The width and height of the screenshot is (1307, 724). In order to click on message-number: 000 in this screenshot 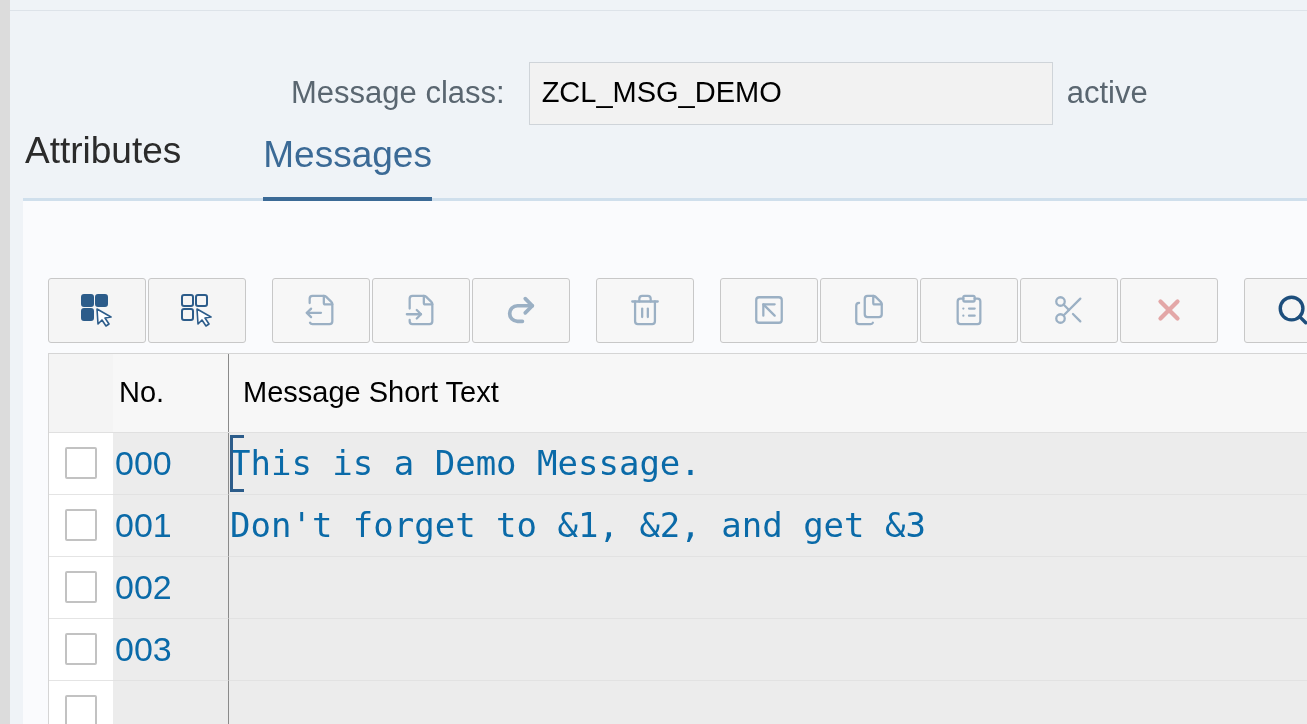, I will do `click(143, 463)`.